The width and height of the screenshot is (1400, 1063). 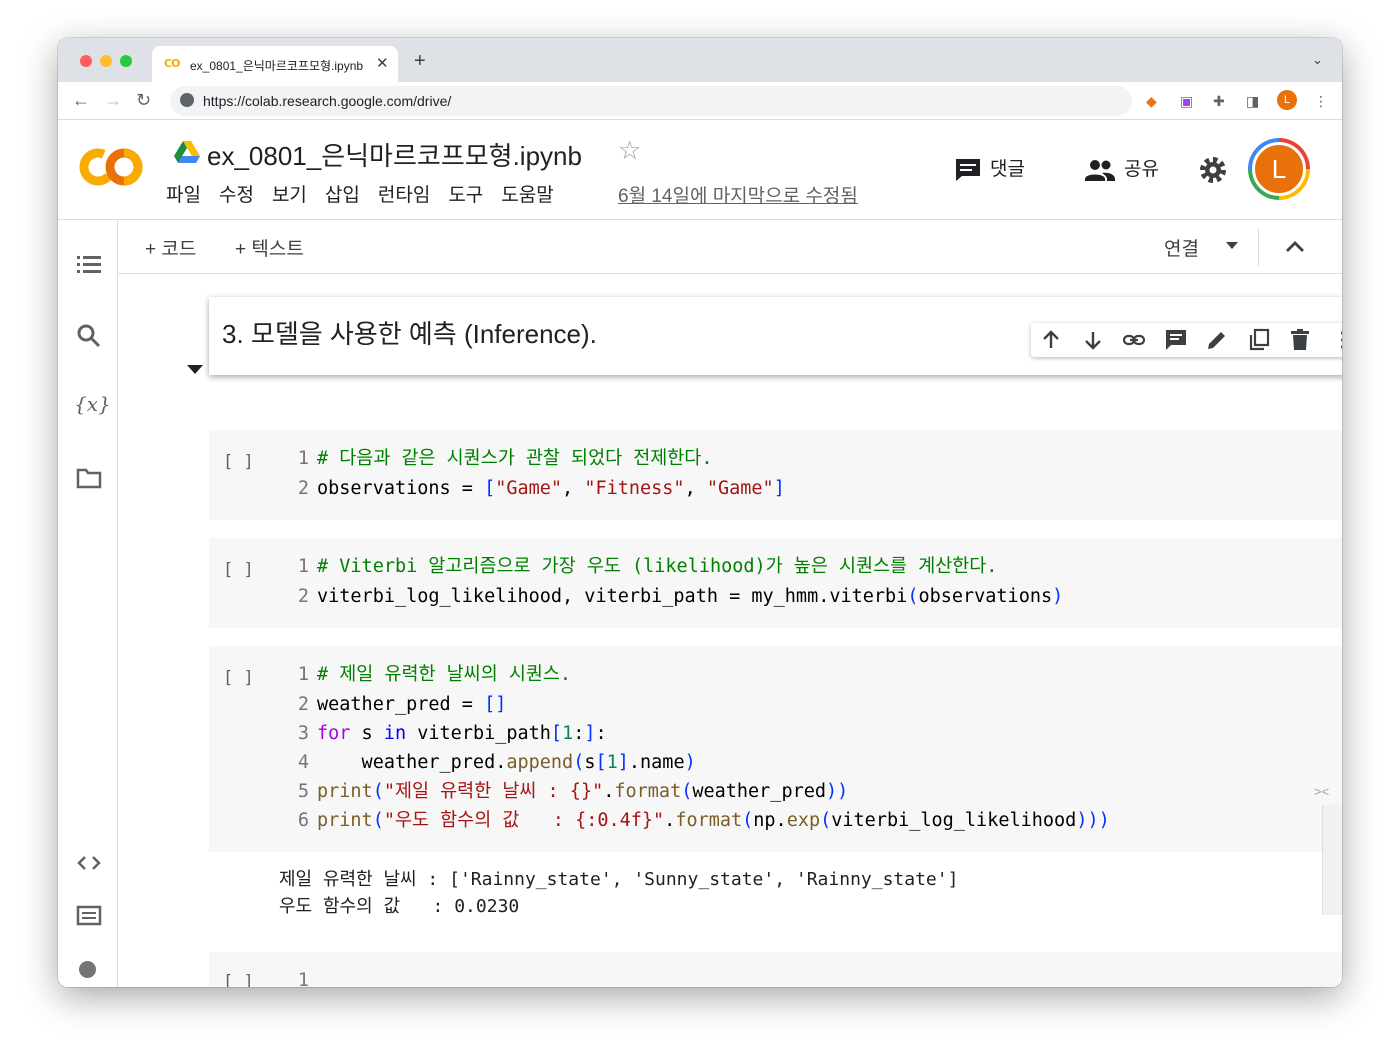 I want to click on add-code-button: + 코드, so click(x=170, y=247).